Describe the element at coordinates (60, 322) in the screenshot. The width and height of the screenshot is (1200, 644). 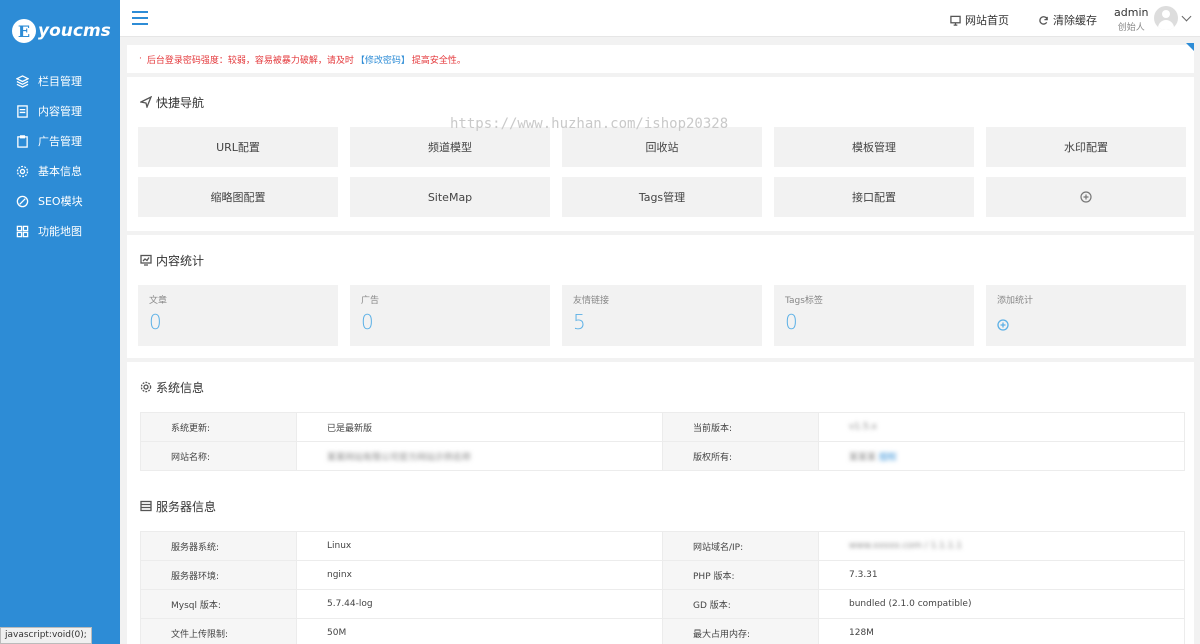
I see `sidebar: E youcms 栏目管理 内容管理 广告管理 基本信息 SEO模块 功能地图` at that location.